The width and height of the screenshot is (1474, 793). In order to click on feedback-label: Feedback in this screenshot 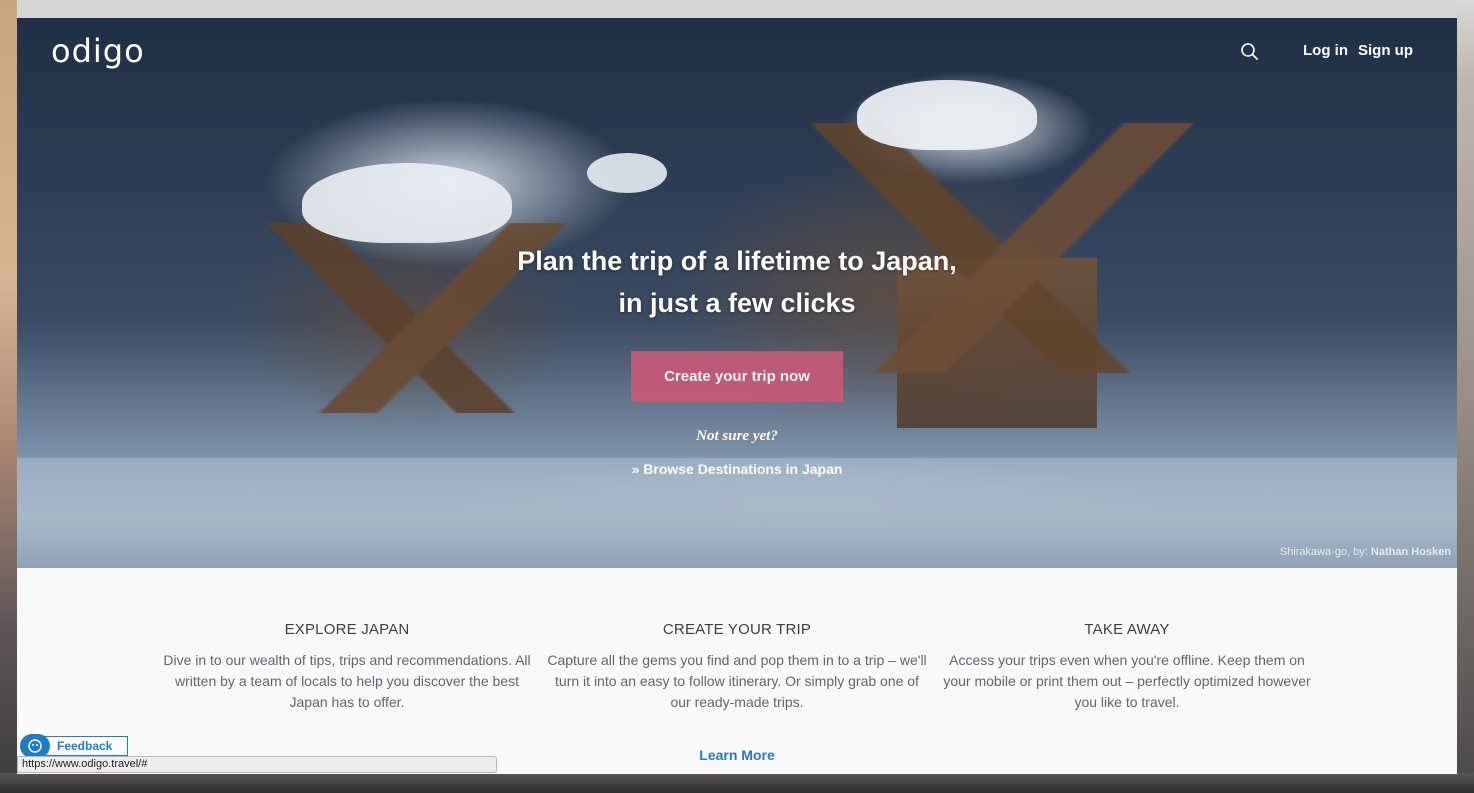, I will do `click(85, 746)`.